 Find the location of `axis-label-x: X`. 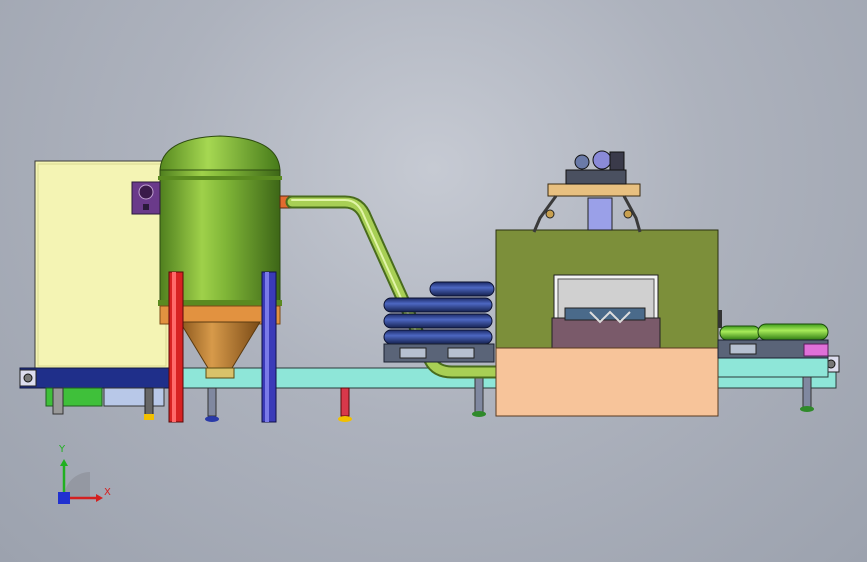

axis-label-x: X is located at coordinates (107, 492).